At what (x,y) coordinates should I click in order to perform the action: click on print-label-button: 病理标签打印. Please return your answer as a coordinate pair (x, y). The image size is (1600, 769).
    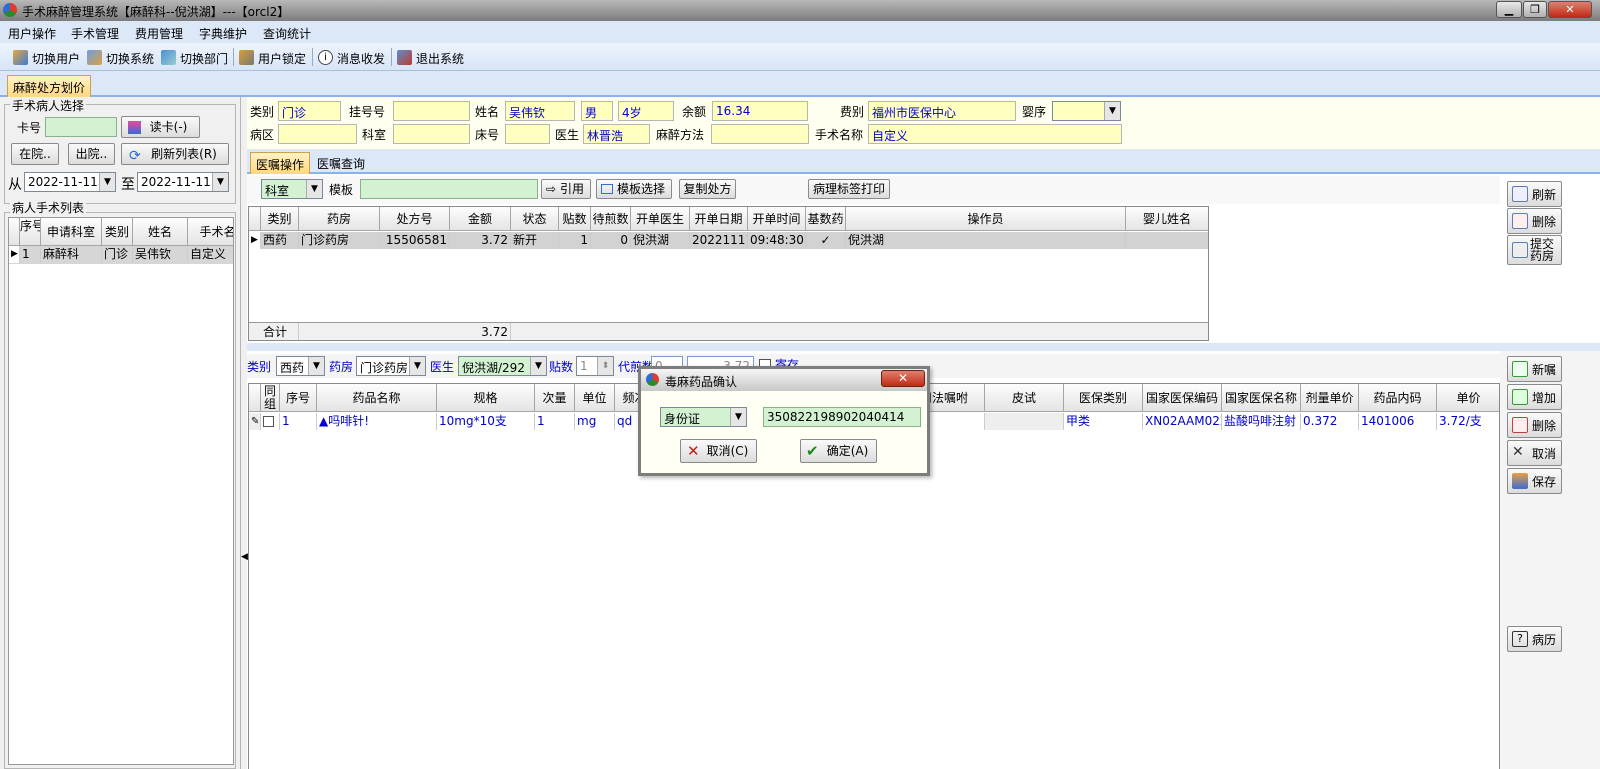
    Looking at the image, I should click on (849, 189).